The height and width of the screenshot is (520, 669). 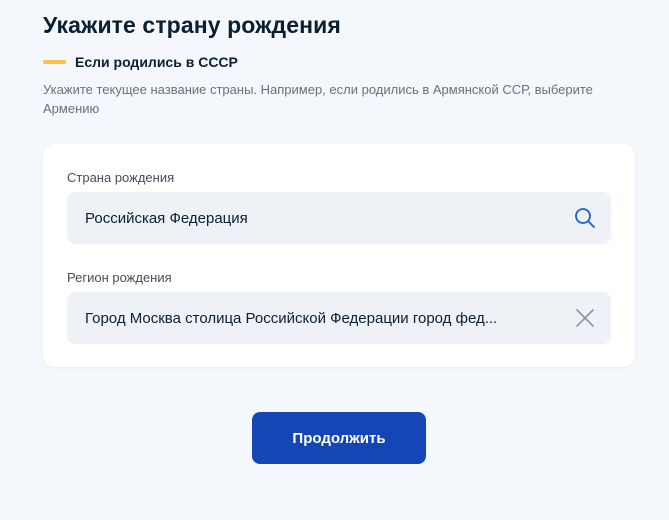 I want to click on hint-heading-text: Если родились в СССР, so click(x=156, y=62).